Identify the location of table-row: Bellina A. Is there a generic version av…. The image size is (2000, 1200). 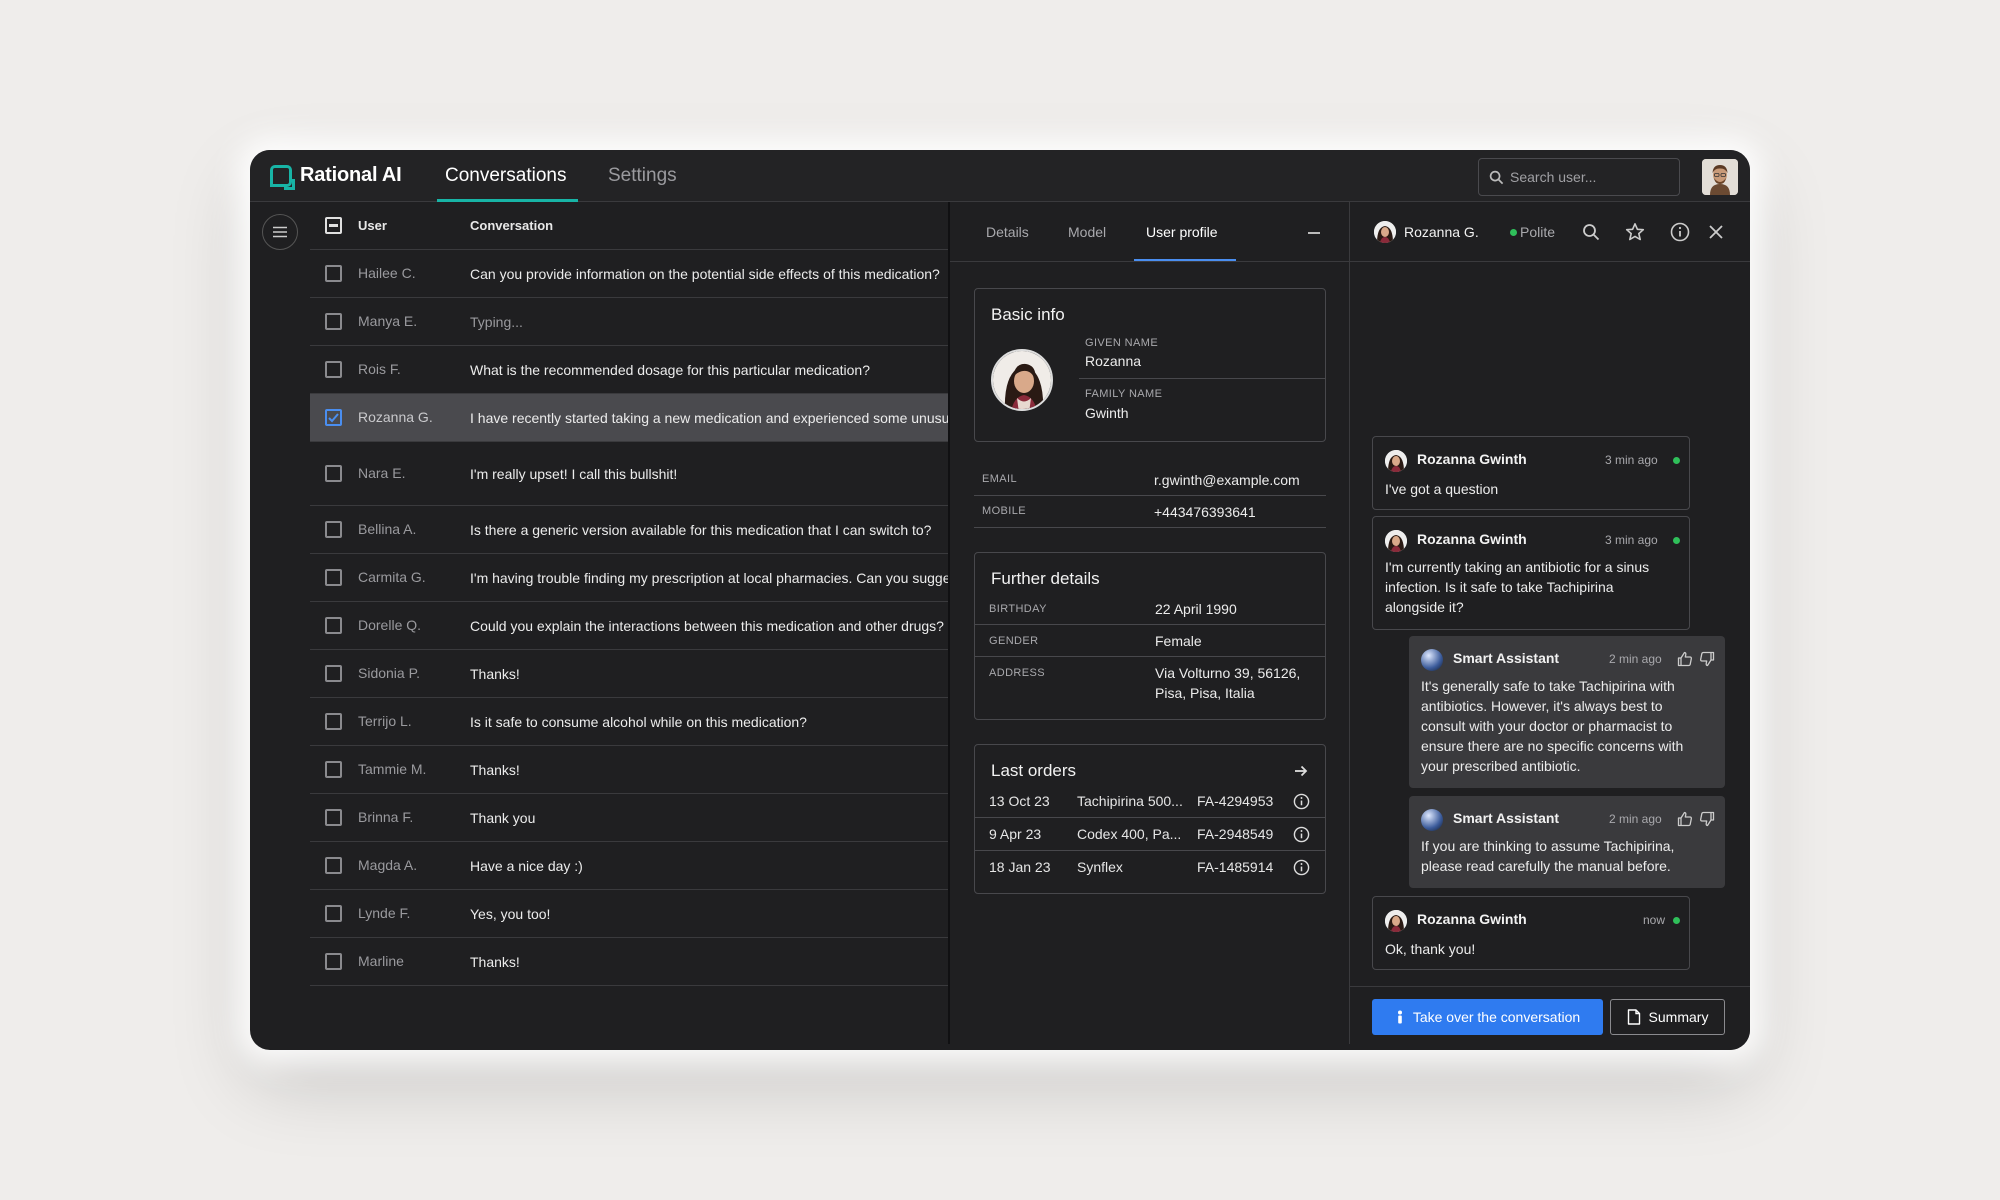
(660, 530).